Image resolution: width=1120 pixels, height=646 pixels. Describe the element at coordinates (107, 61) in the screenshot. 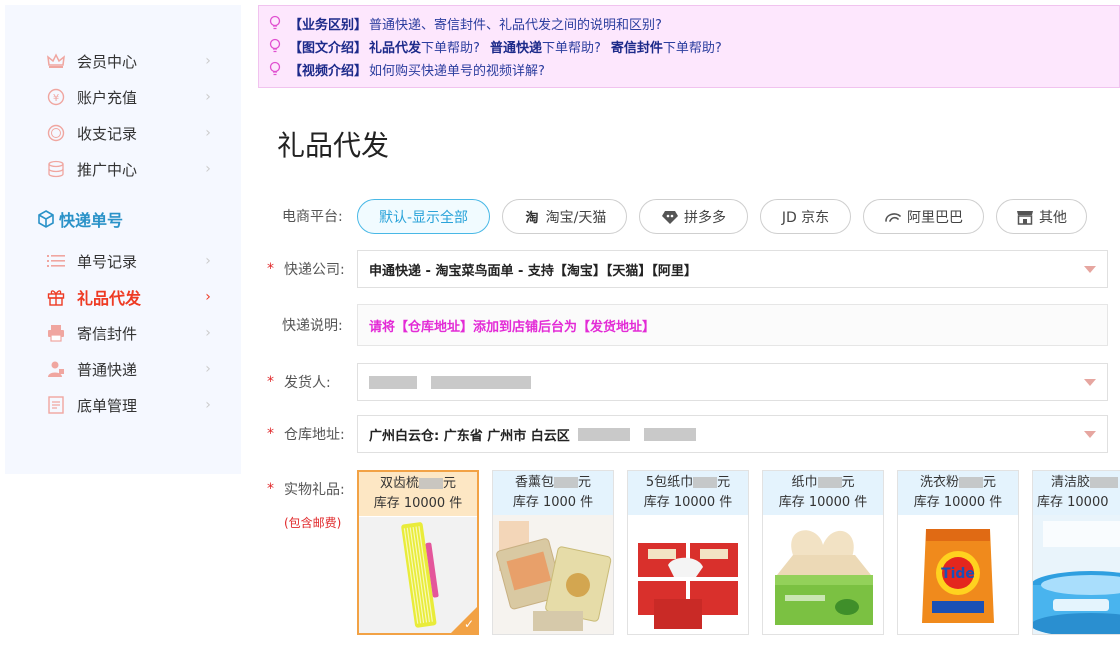

I see `sidebar-item-label: 会员中心` at that location.